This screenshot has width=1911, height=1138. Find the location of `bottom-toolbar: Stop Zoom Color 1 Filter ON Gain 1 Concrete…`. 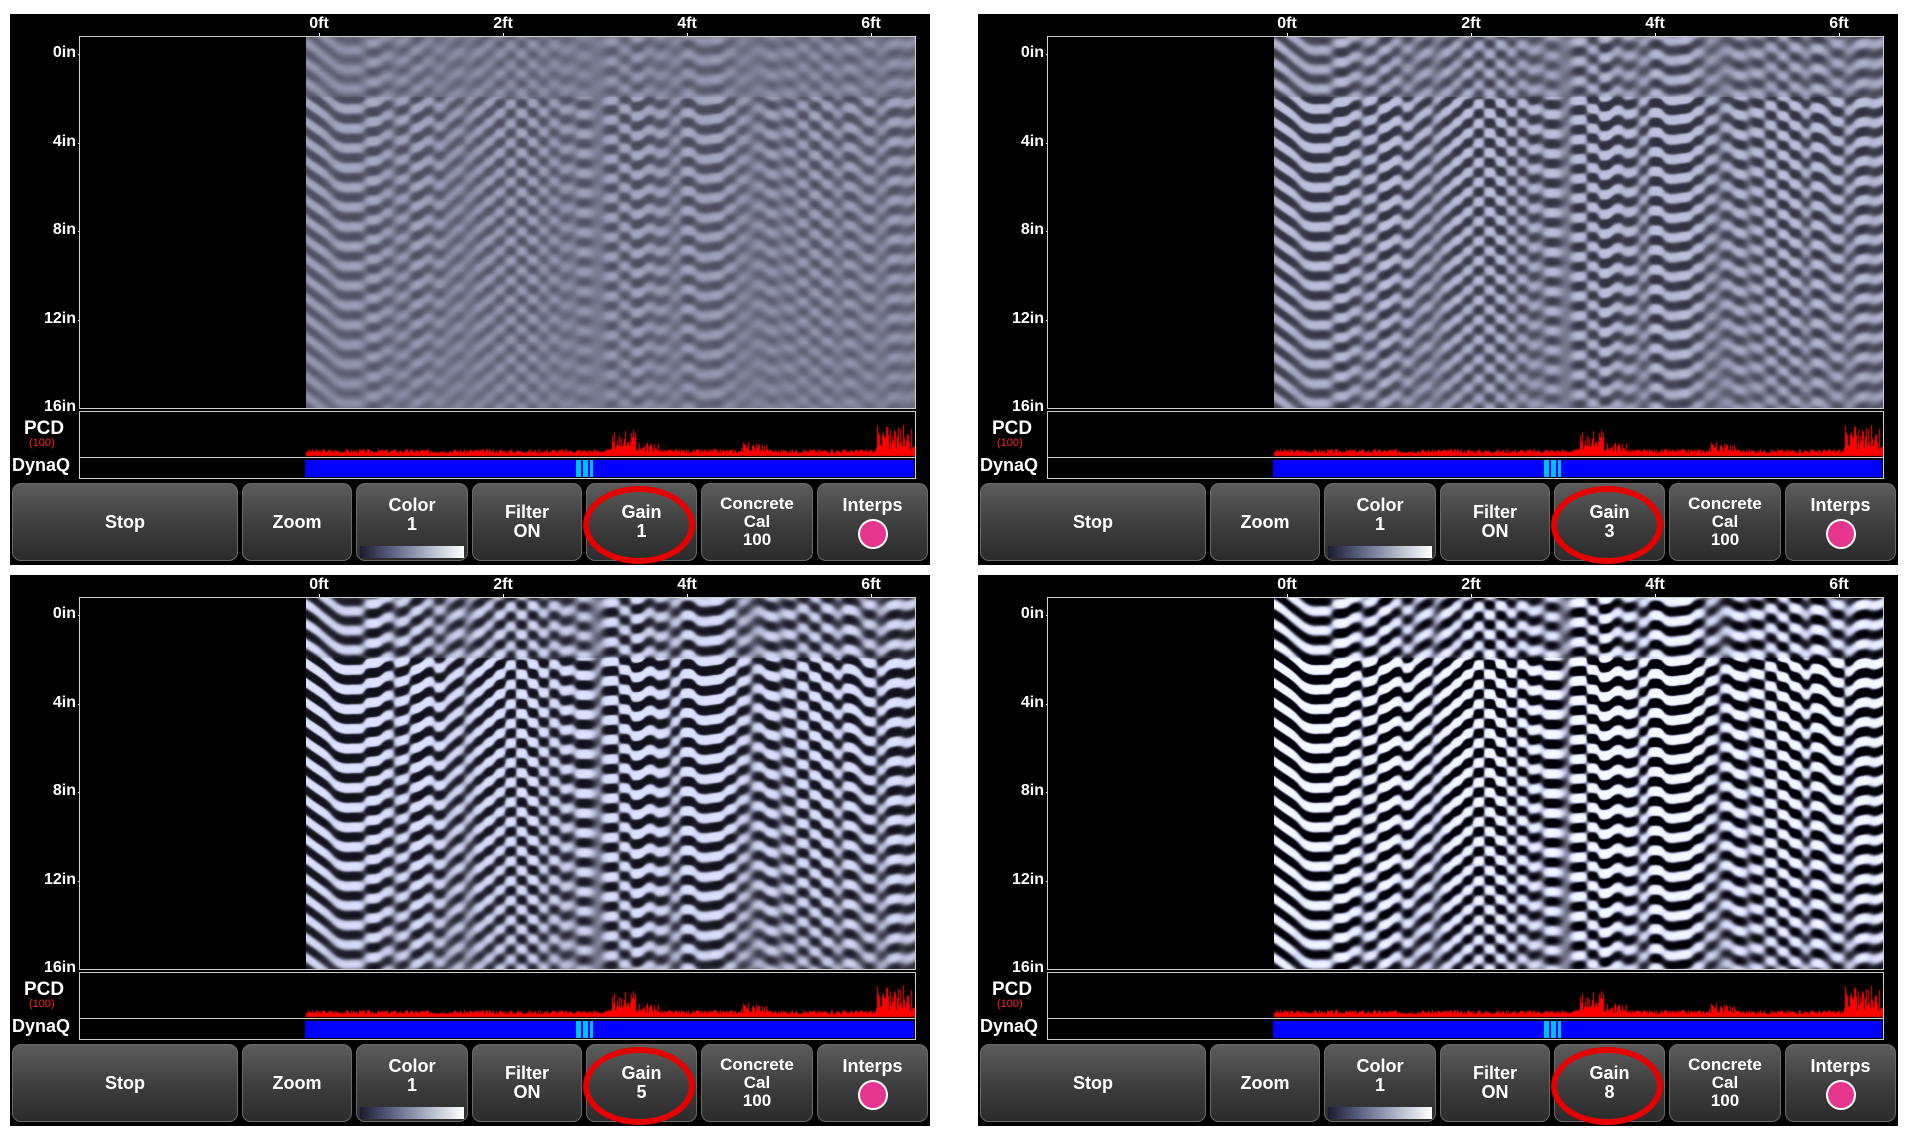

bottom-toolbar: Stop Zoom Color 1 Filter ON Gain 1 Concrete… is located at coordinates (470, 523).